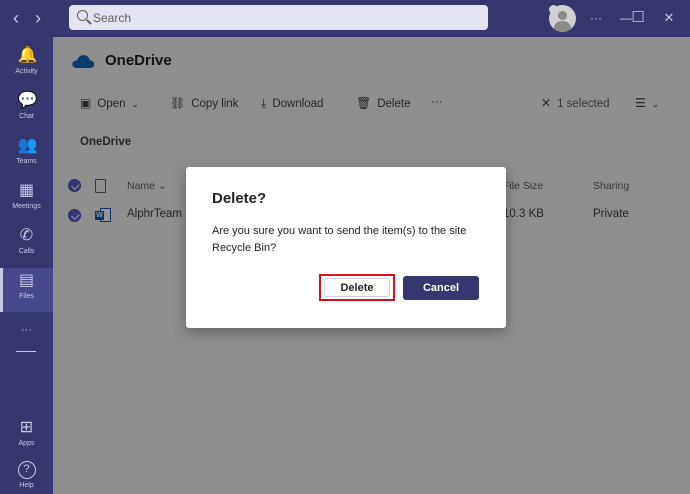 The image size is (690, 494). What do you see at coordinates (553, 9) in the screenshot?
I see `presence-status-icon` at bounding box center [553, 9].